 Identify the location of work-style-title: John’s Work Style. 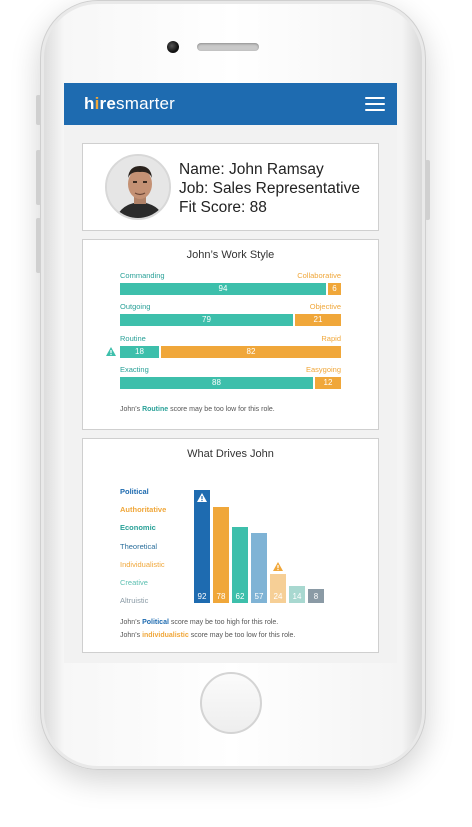
(230, 255).